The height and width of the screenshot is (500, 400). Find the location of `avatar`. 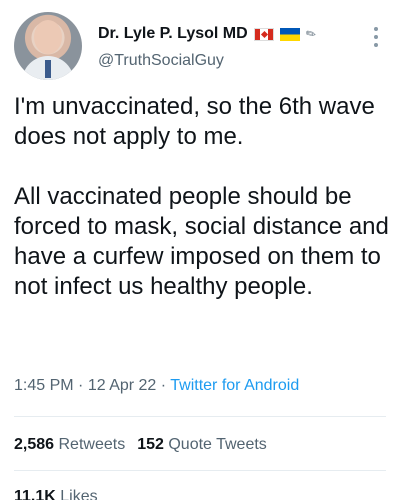

avatar is located at coordinates (48, 46).